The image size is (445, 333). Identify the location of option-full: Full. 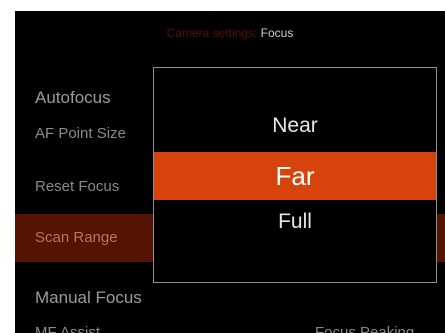
(295, 222).